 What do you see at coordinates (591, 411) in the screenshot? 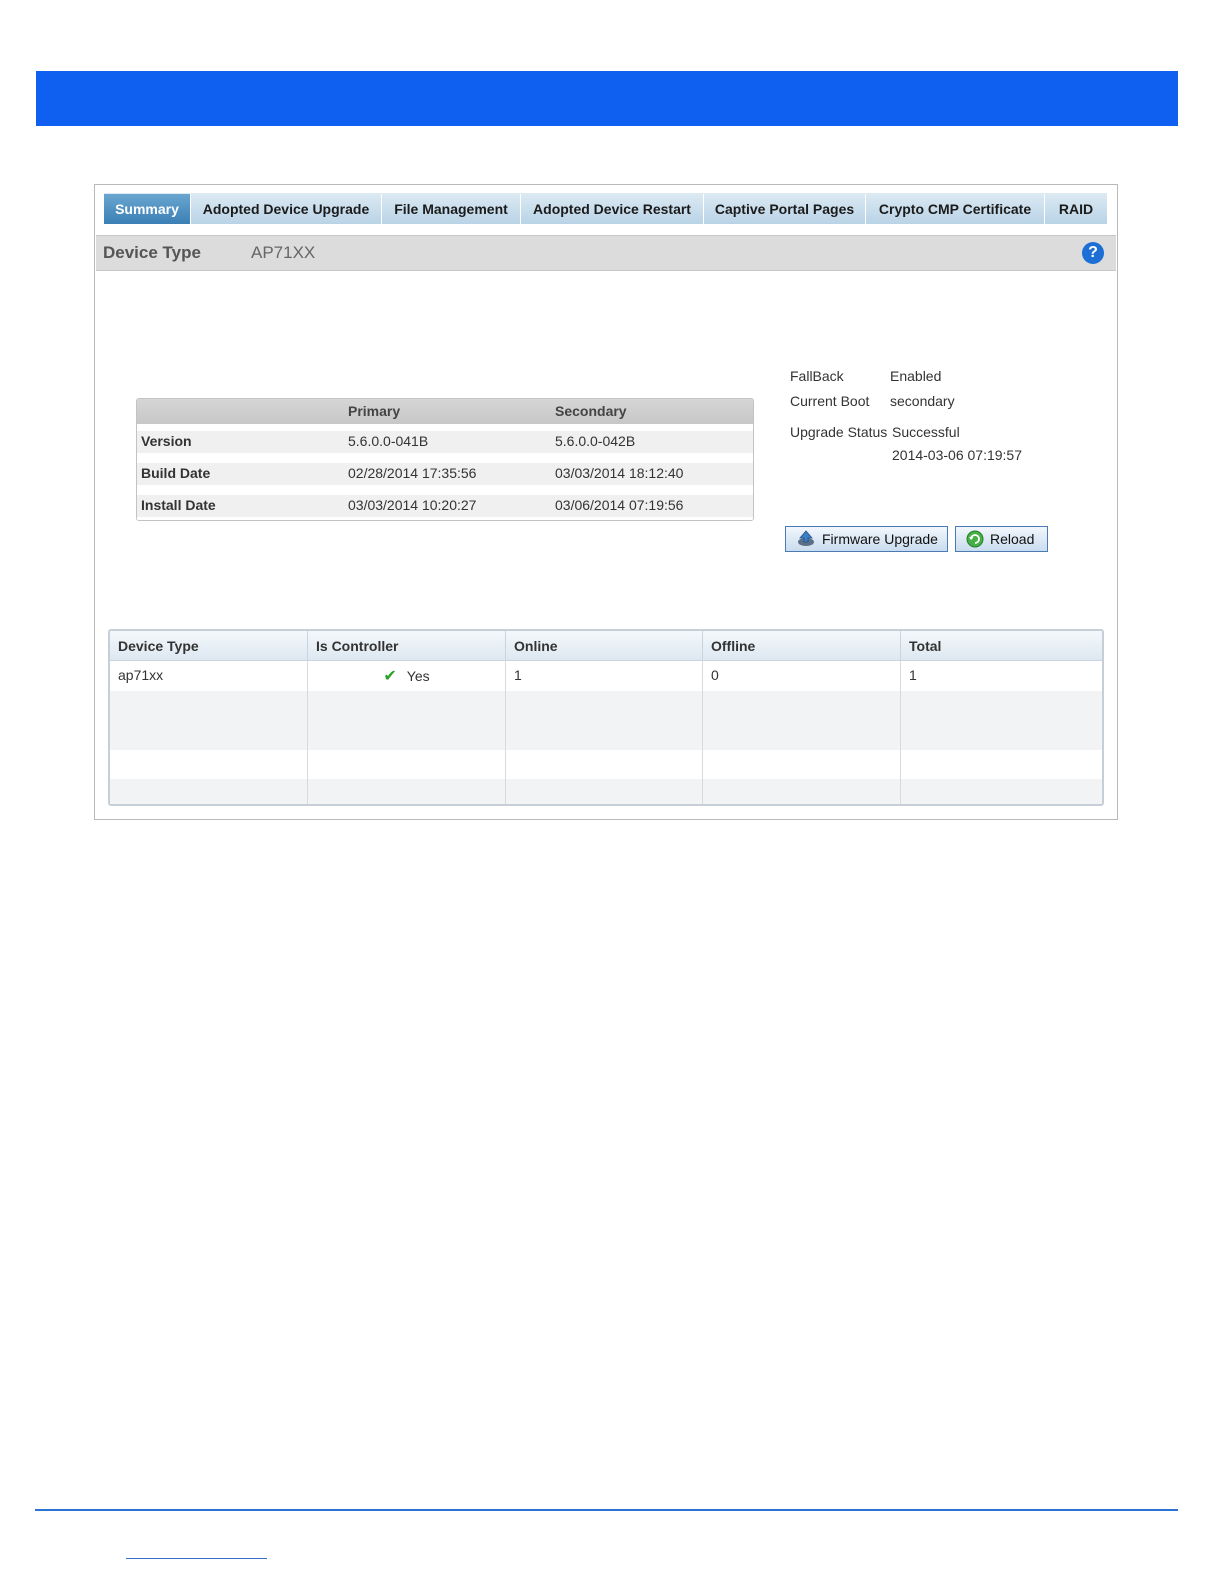
I see `col-header-secondary: Secondary` at bounding box center [591, 411].